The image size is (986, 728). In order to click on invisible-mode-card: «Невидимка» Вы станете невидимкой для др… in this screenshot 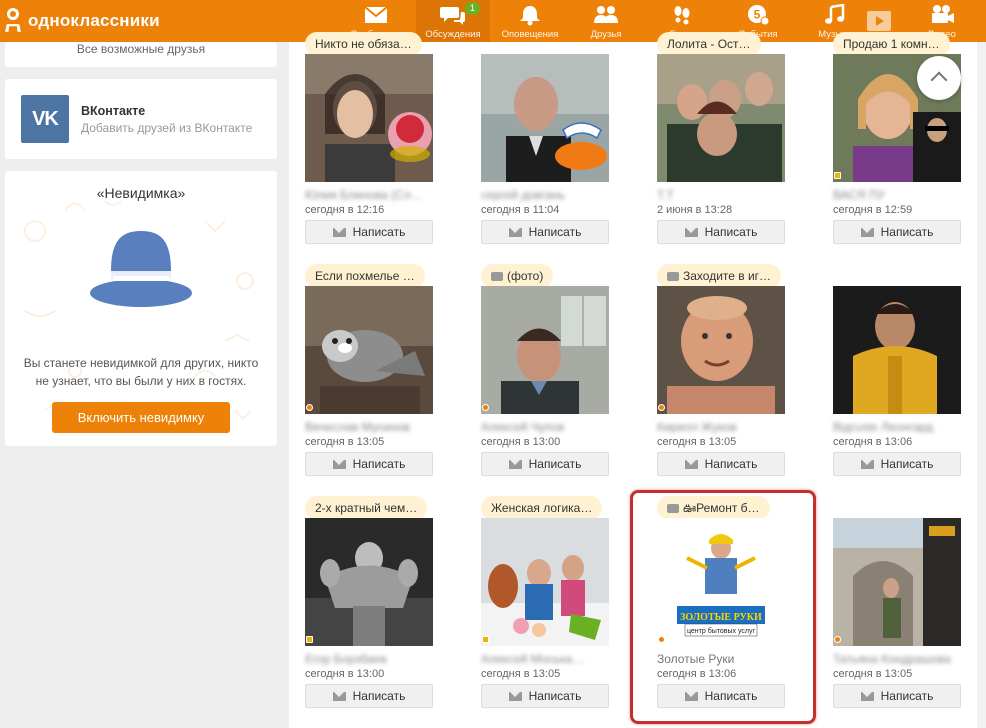, I will do `click(141, 308)`.